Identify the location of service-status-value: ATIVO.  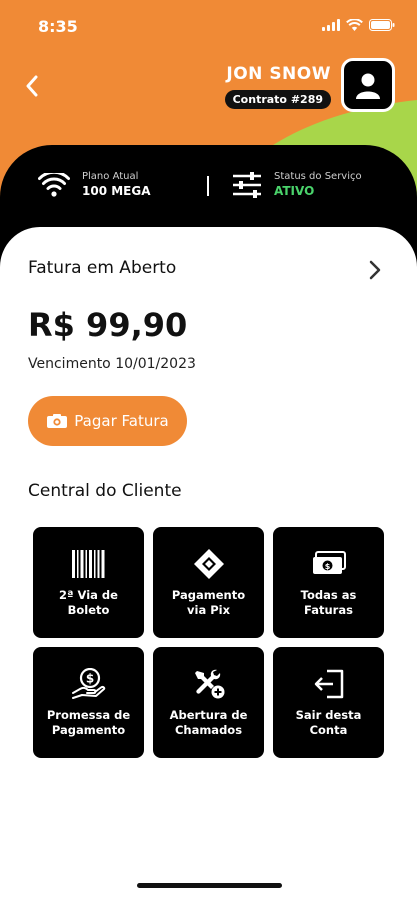
(294, 191).